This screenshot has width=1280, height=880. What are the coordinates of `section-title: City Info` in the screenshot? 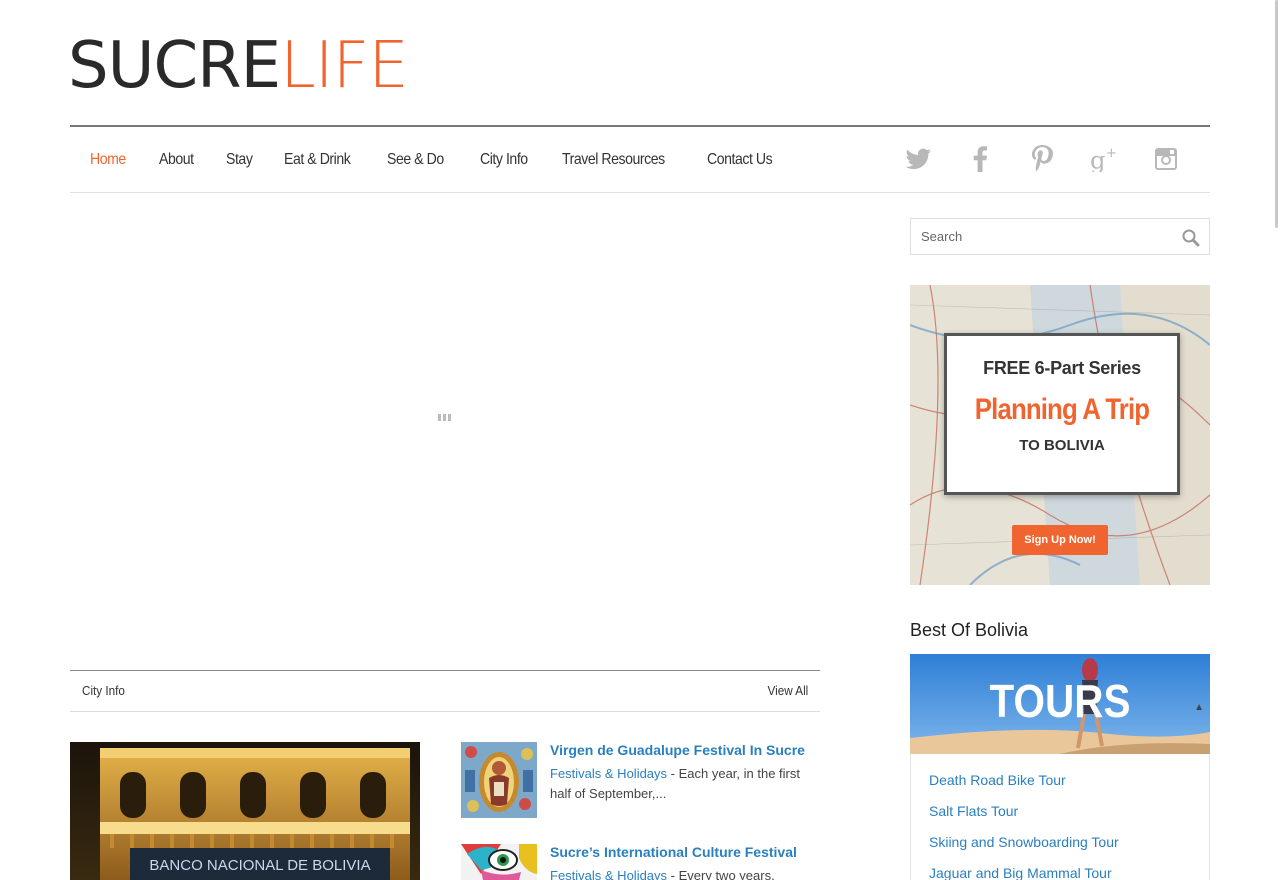 It's located at (103, 690).